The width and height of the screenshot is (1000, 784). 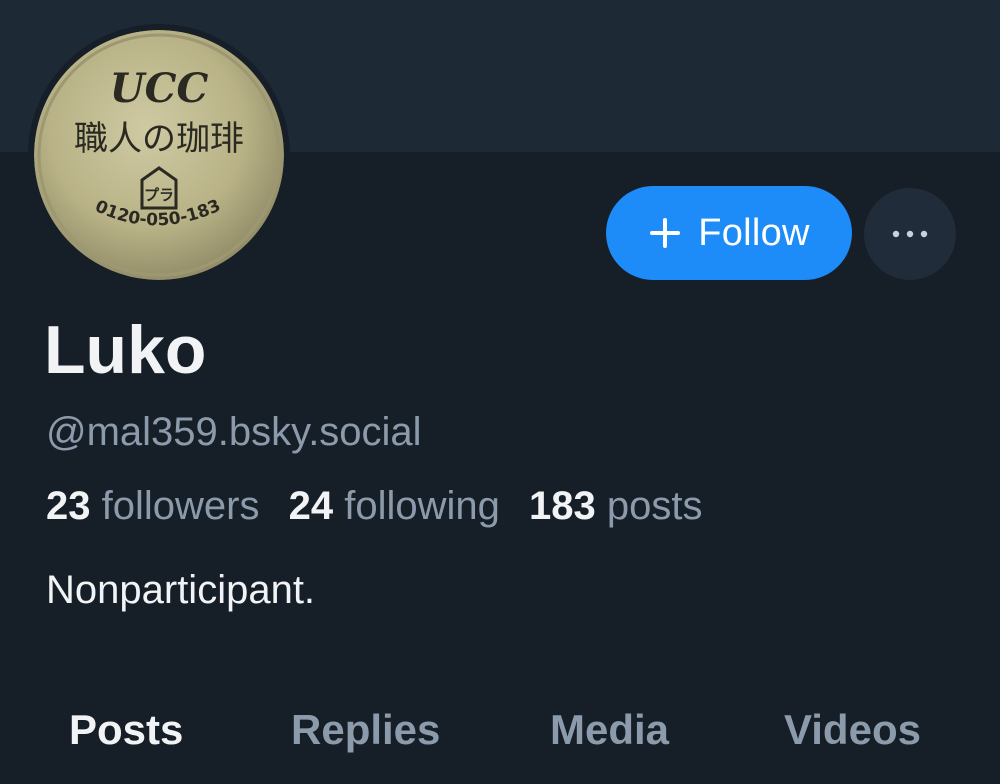 What do you see at coordinates (422, 506) in the screenshot?
I see `following-label: following` at bounding box center [422, 506].